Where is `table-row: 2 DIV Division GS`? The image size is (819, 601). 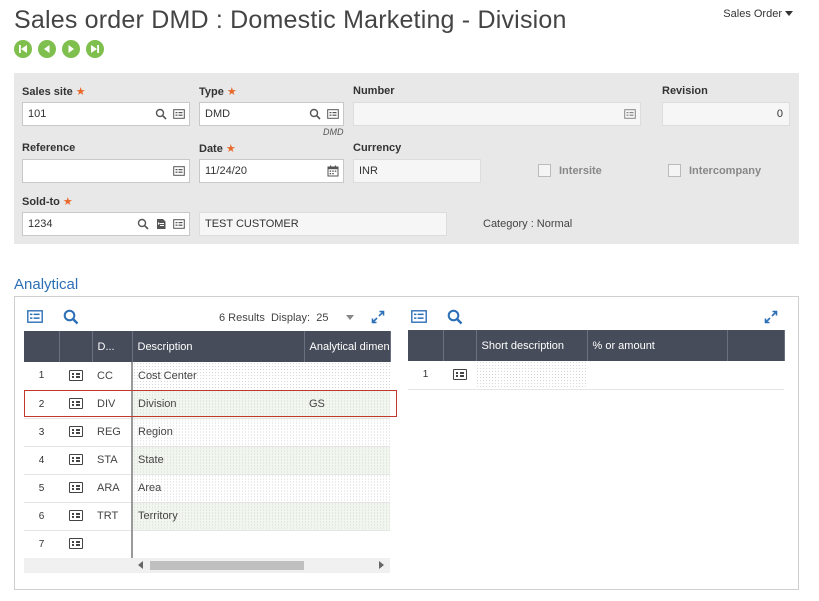
table-row: 2 DIV Division GS is located at coordinates (207, 404).